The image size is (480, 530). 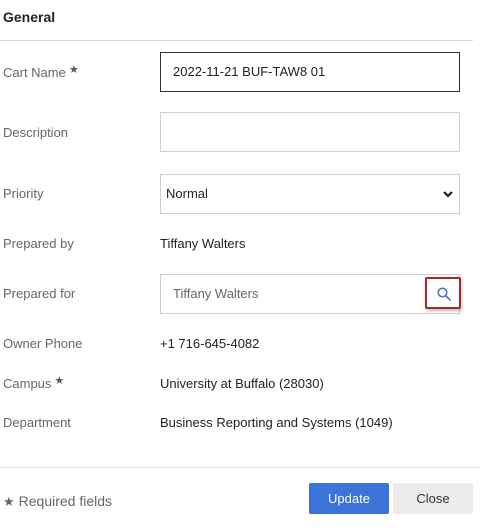 What do you see at coordinates (210, 343) in the screenshot?
I see `owner-phone-value: +1 716-645-4082` at bounding box center [210, 343].